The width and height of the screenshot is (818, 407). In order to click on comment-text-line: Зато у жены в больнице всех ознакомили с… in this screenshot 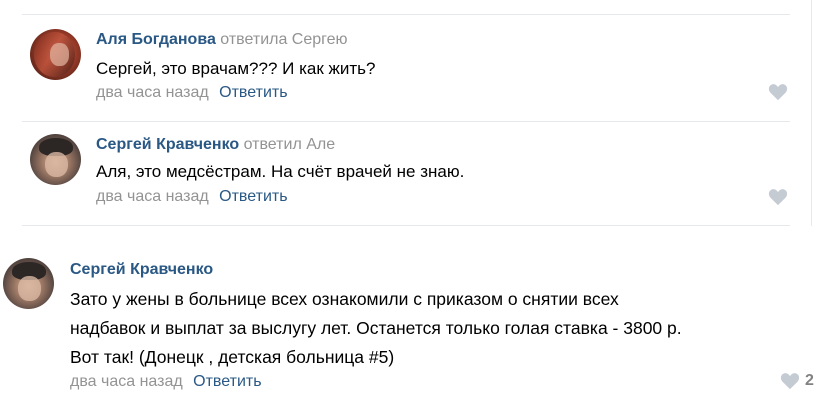, I will do `click(344, 299)`.